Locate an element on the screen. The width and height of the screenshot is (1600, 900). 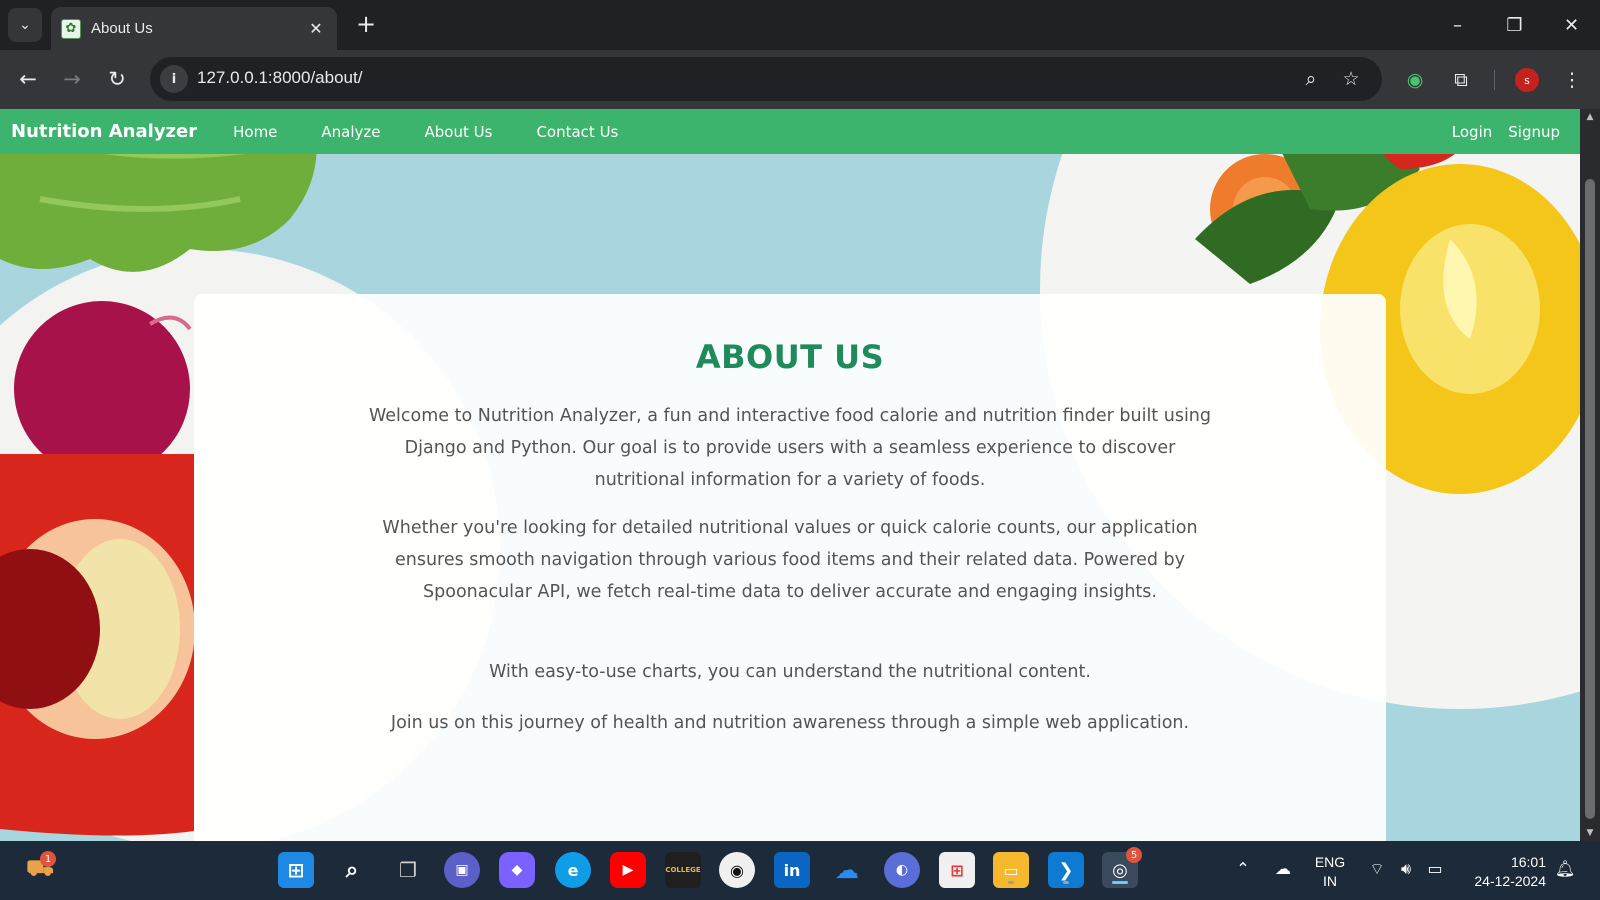
window-controls: – ❐ ✕ is located at coordinates (1514, 25).